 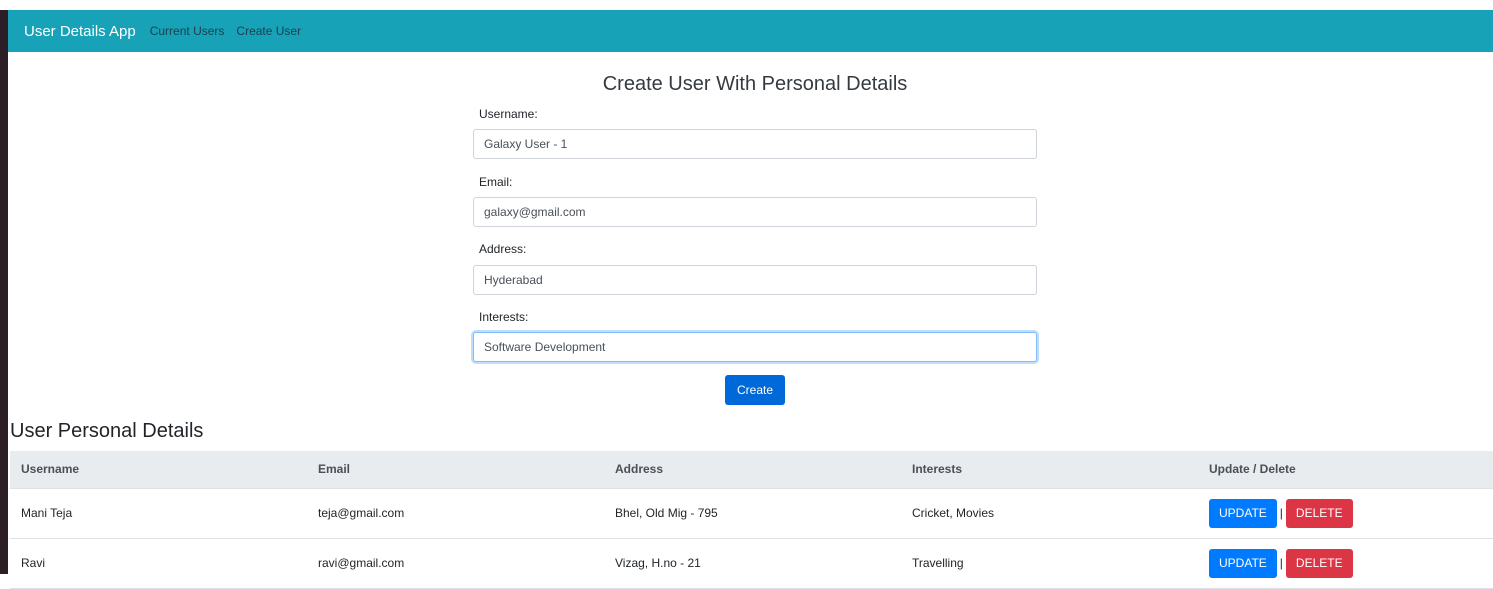 I want to click on cell-interests: Cricket, Movies, so click(x=1049, y=513).